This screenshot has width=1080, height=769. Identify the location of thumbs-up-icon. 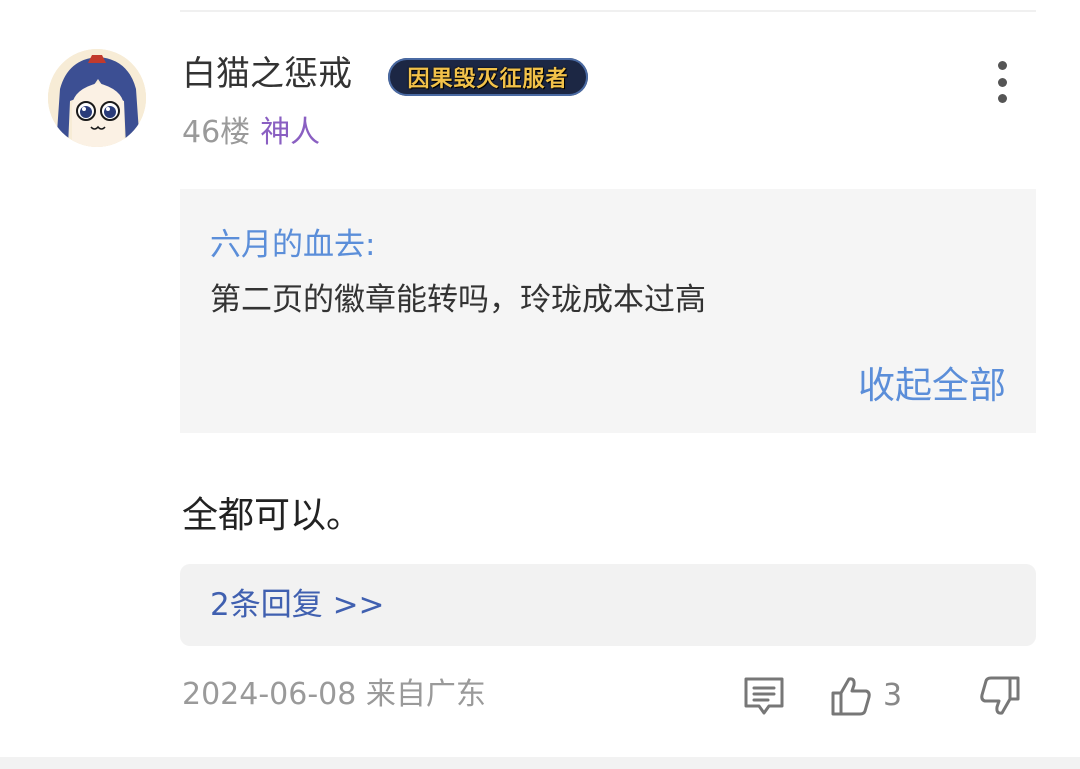
(851, 696).